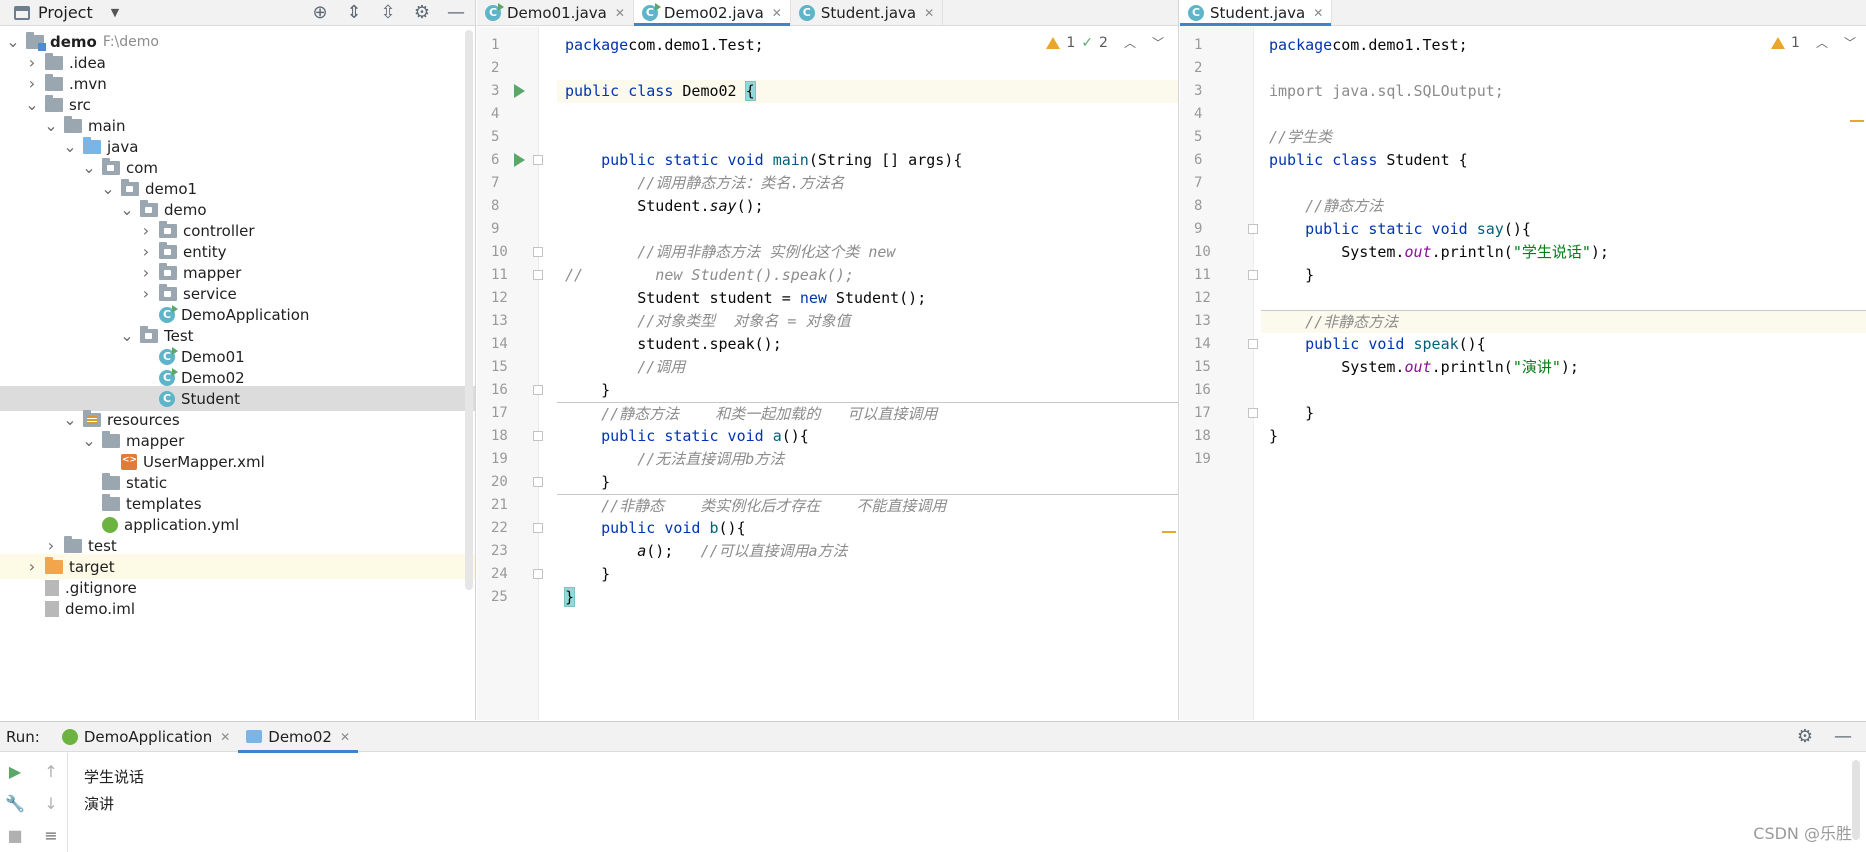  What do you see at coordinates (168, 271) in the screenshot?
I see `package-icon` at bounding box center [168, 271].